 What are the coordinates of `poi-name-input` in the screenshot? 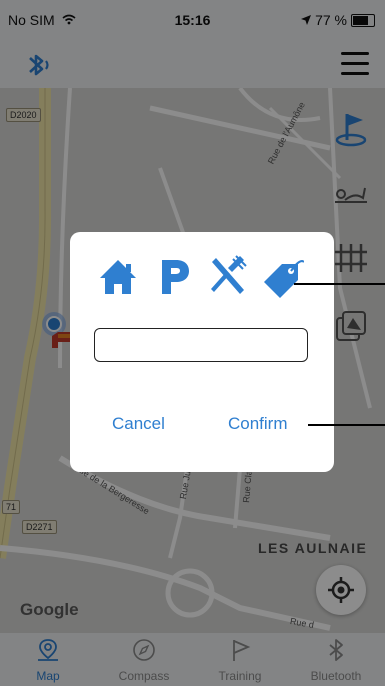 It's located at (201, 345).